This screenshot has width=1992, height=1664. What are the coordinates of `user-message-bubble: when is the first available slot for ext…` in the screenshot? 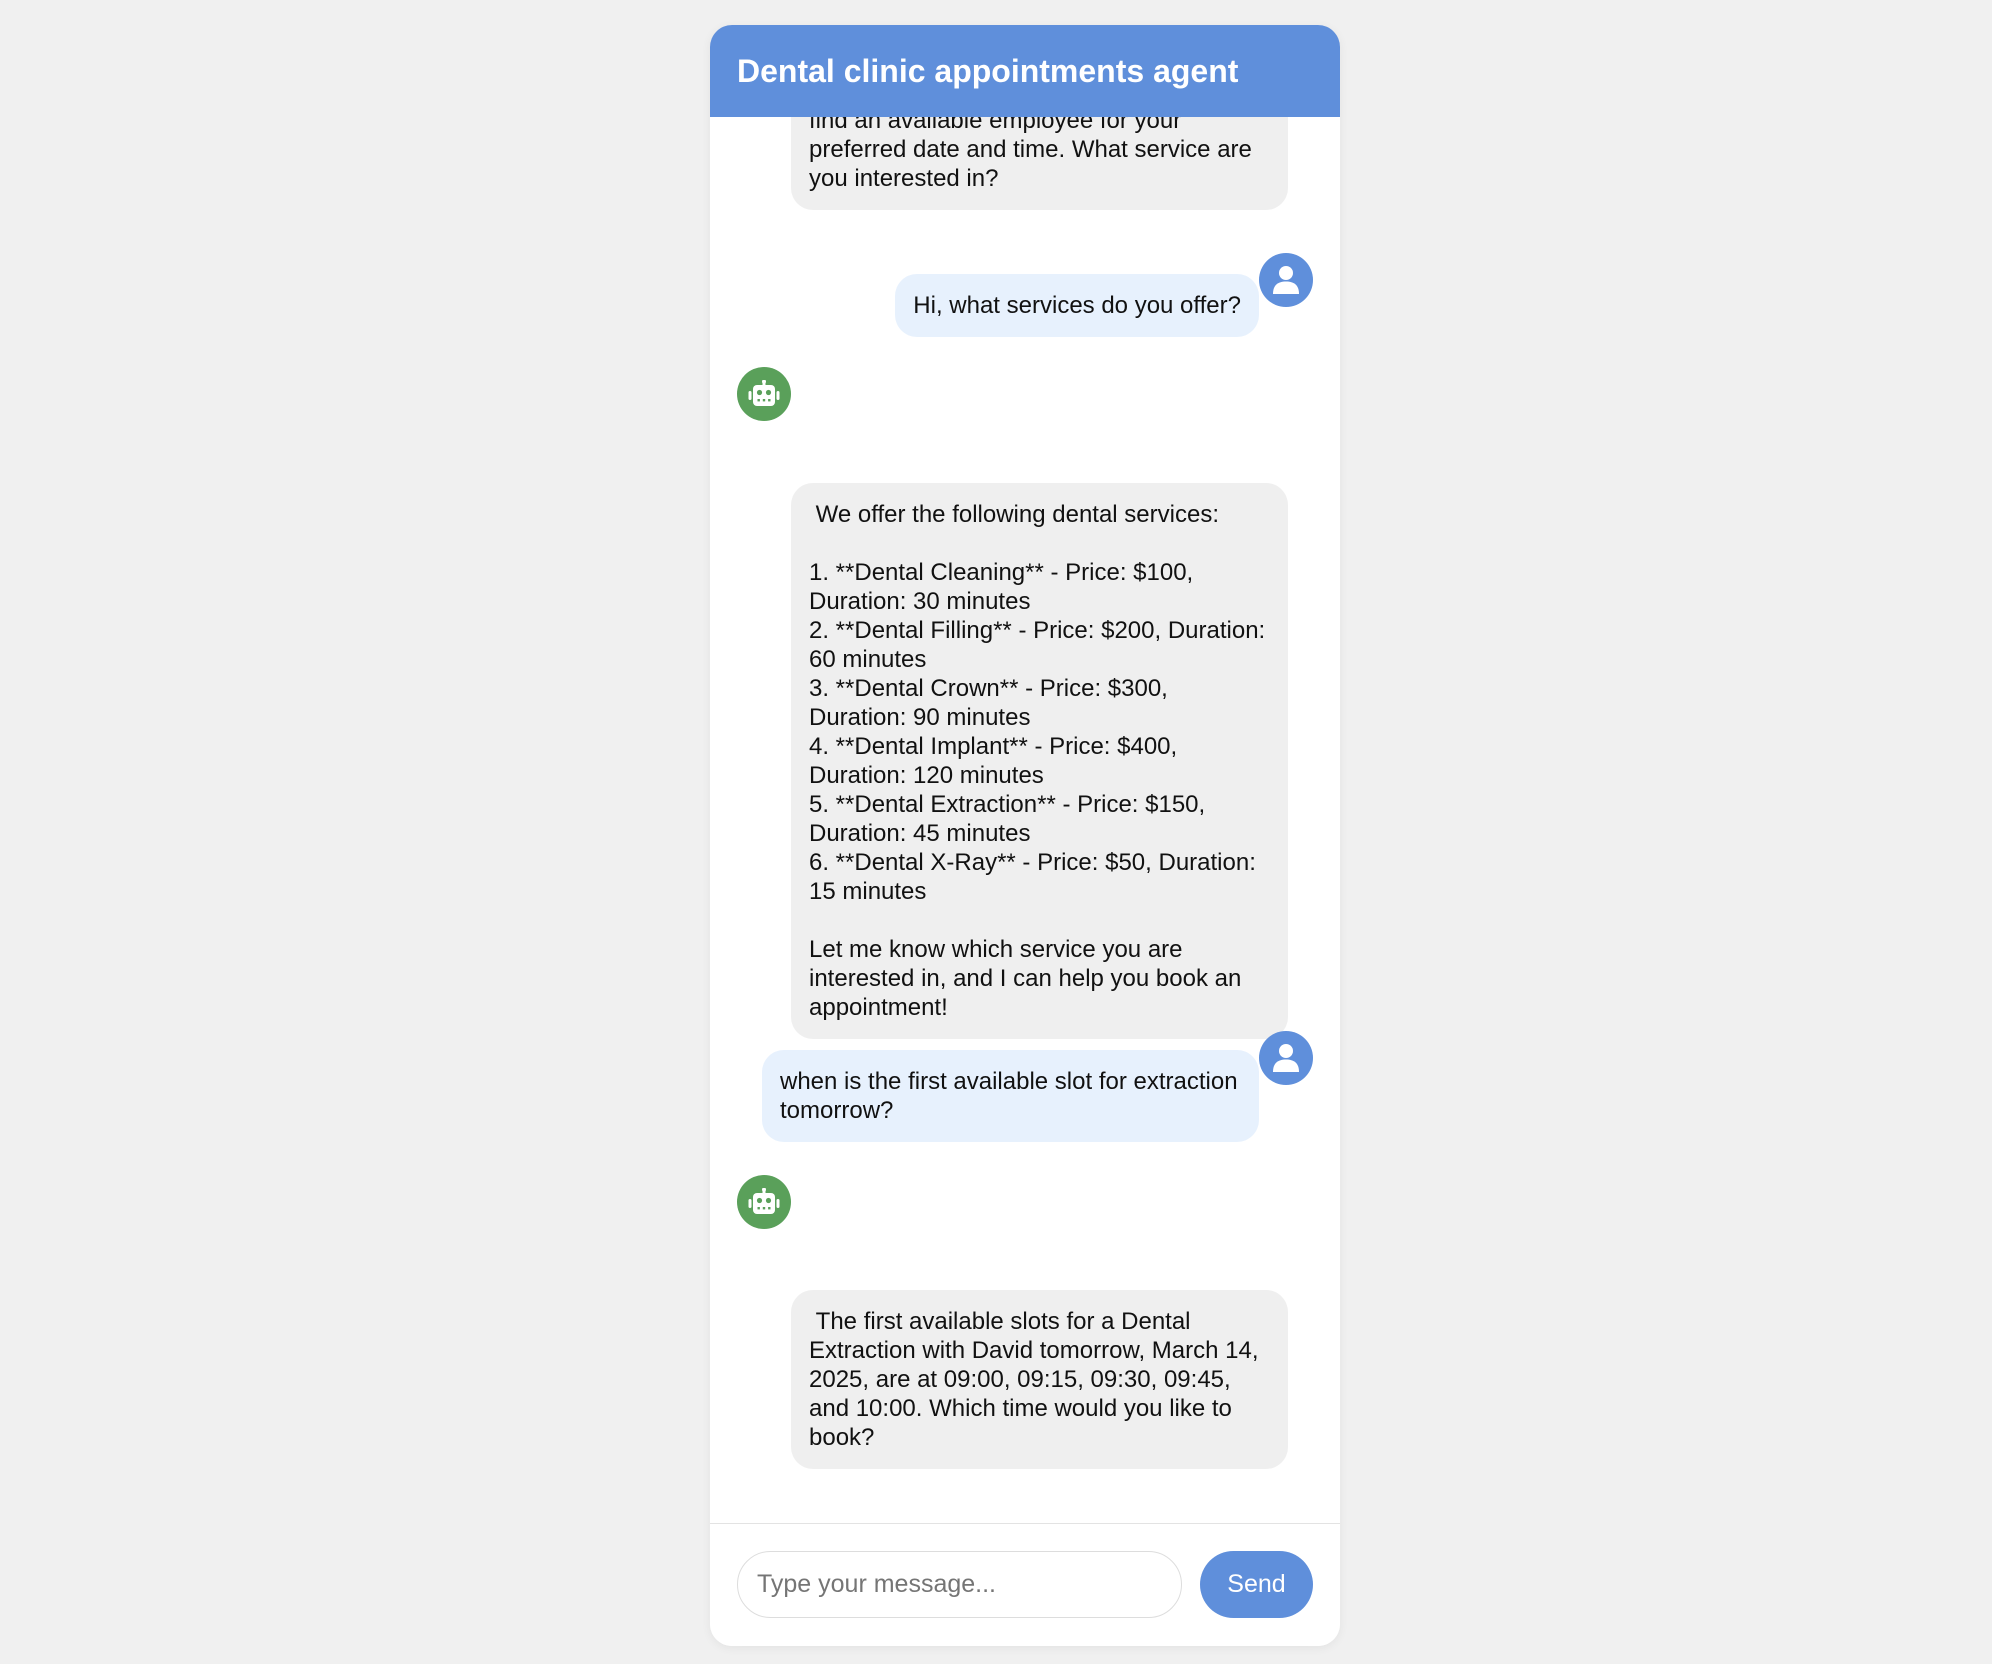 It's located at (1010, 1096).